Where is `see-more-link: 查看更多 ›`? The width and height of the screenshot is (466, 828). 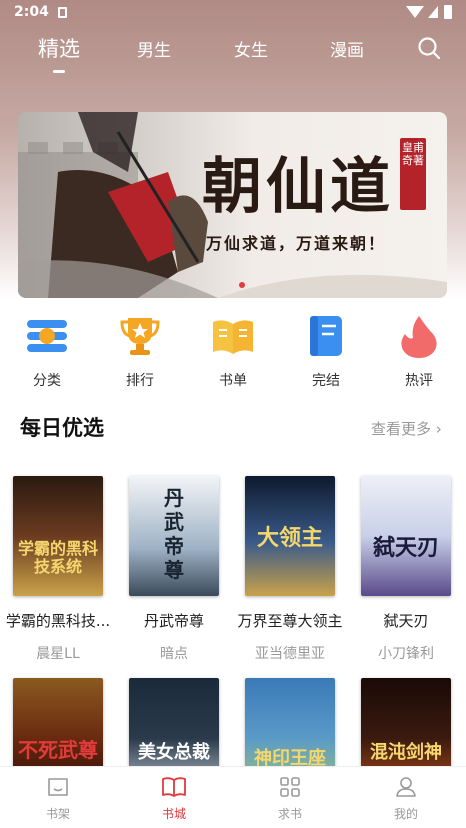
see-more-link: 查看更多 › is located at coordinates (406, 428).